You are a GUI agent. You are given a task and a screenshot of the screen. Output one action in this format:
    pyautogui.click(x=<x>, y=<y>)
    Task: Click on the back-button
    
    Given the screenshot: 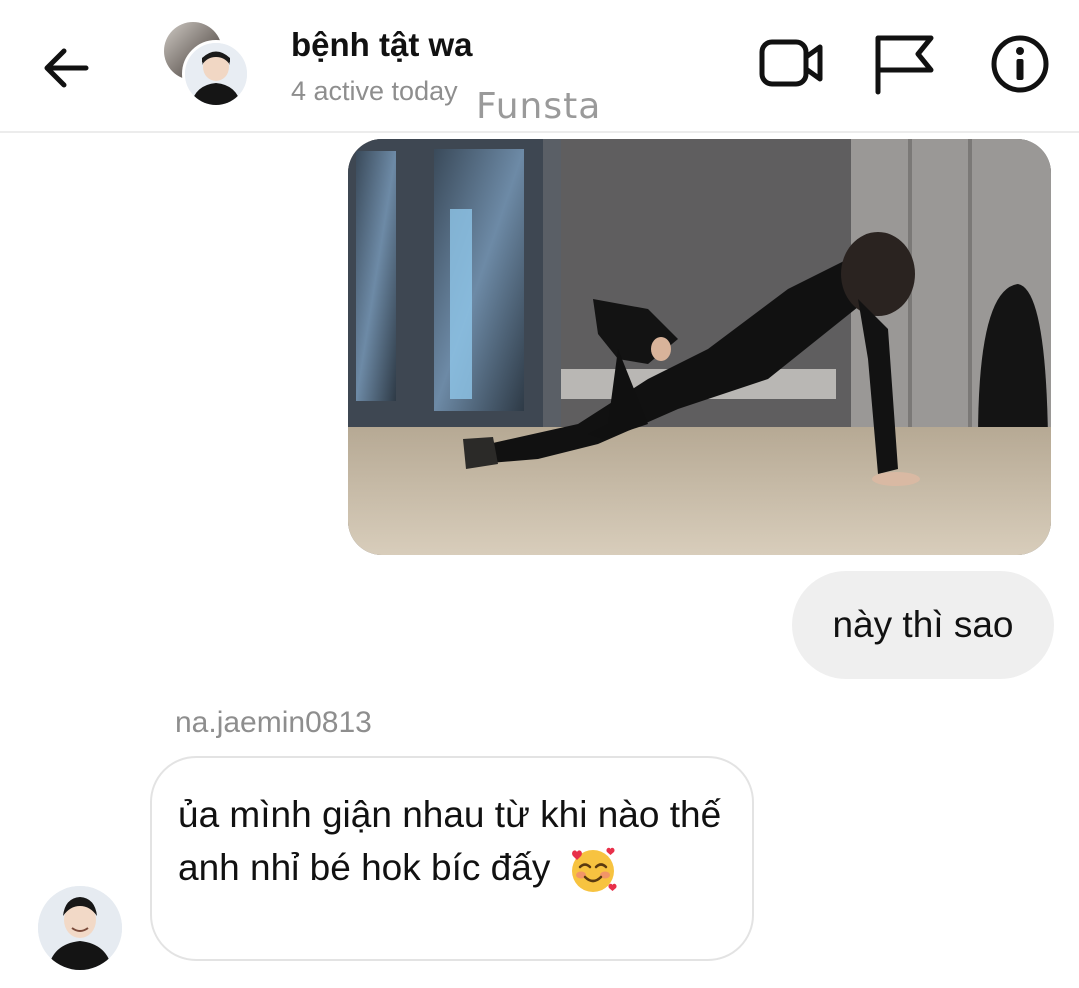 What is the action you would take?
    pyautogui.click(x=66, y=68)
    